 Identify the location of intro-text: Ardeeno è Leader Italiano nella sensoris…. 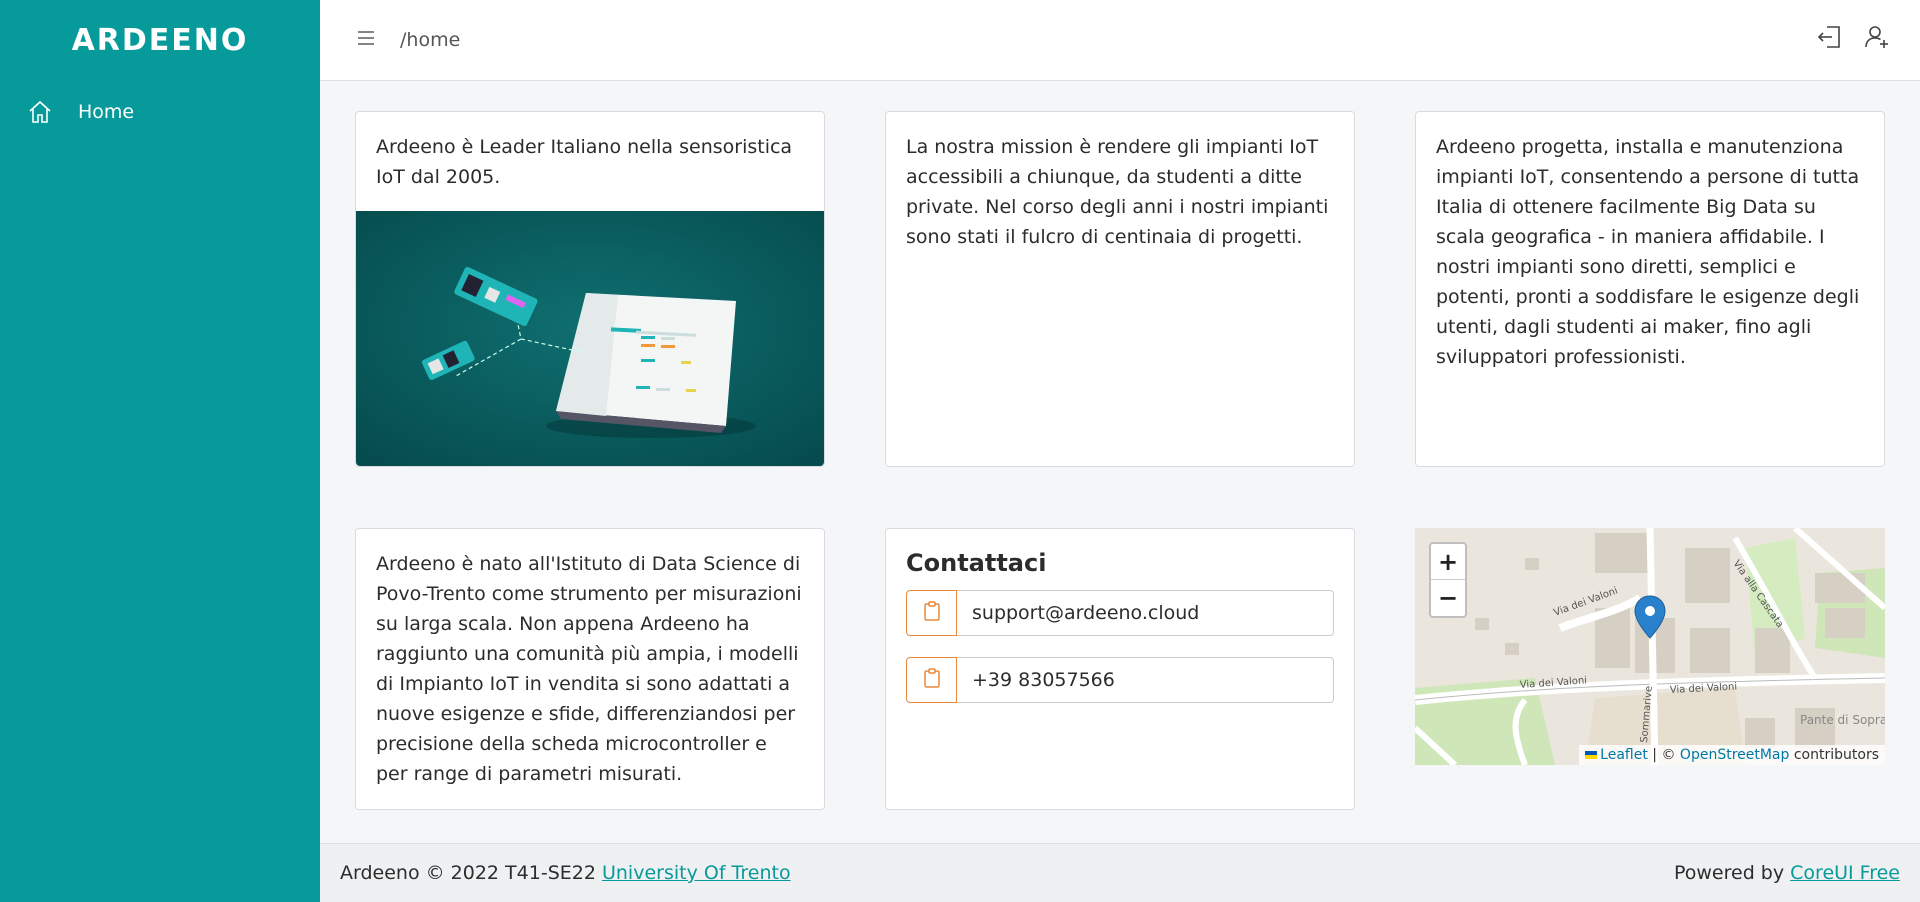
(584, 162).